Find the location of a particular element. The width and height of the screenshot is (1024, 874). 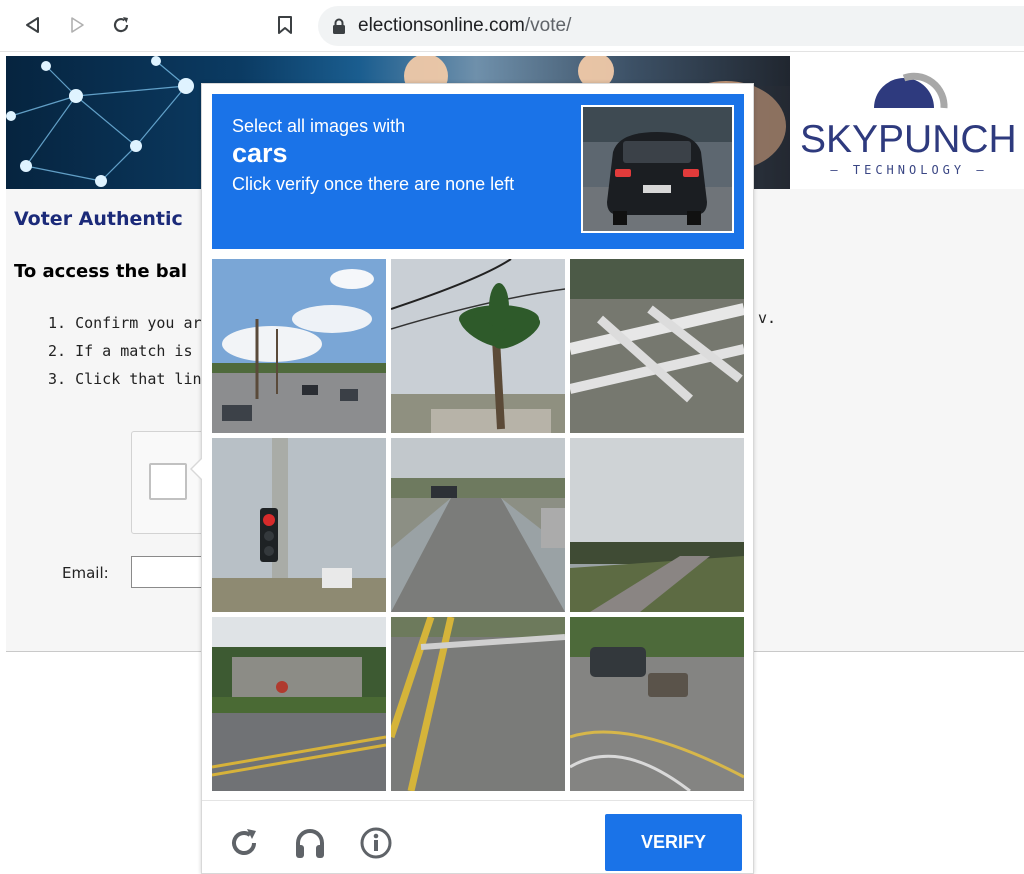

captcha-target: cars is located at coordinates (260, 153).